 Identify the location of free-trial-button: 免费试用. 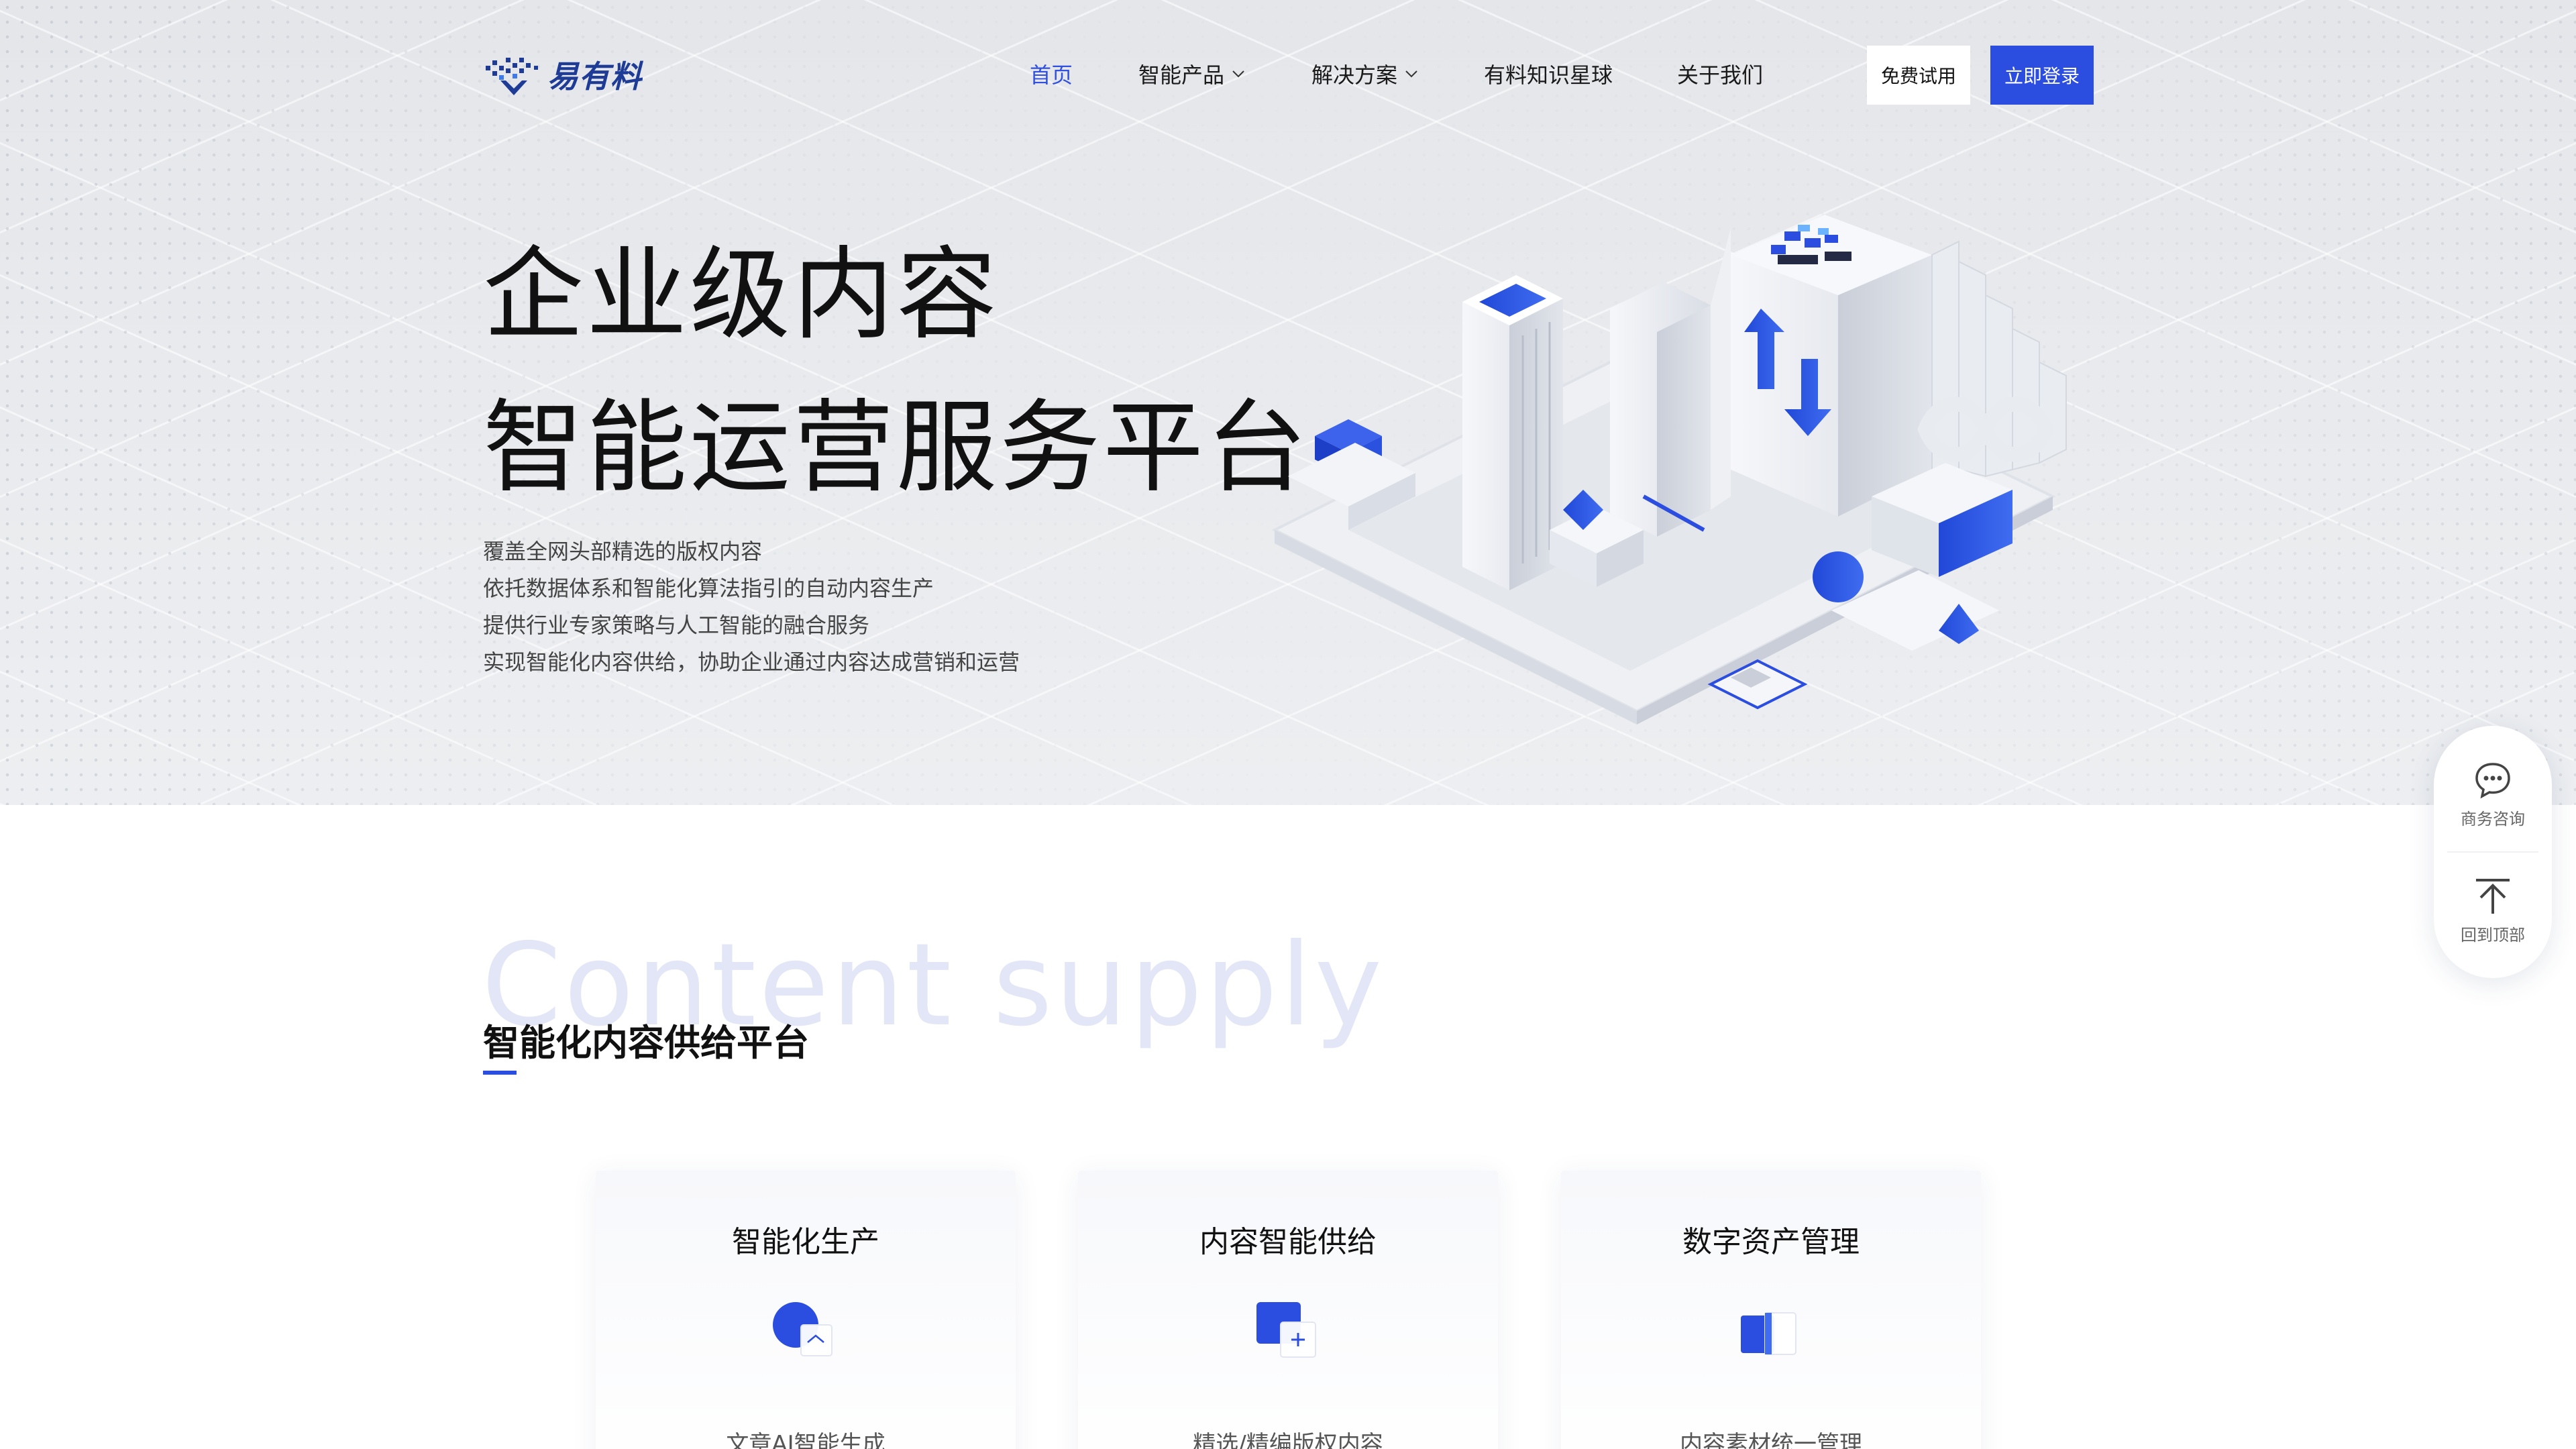
(1918, 75).